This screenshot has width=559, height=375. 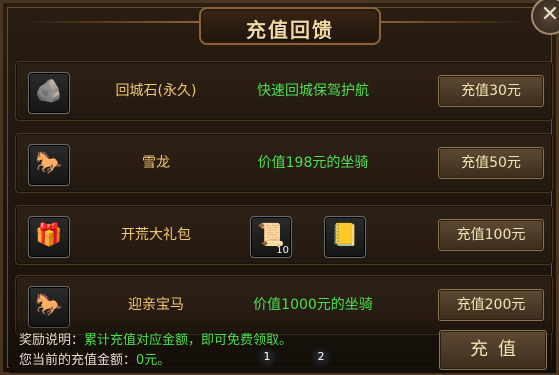 I want to click on reward-description: 价值1000元的坐骑, so click(x=313, y=305).